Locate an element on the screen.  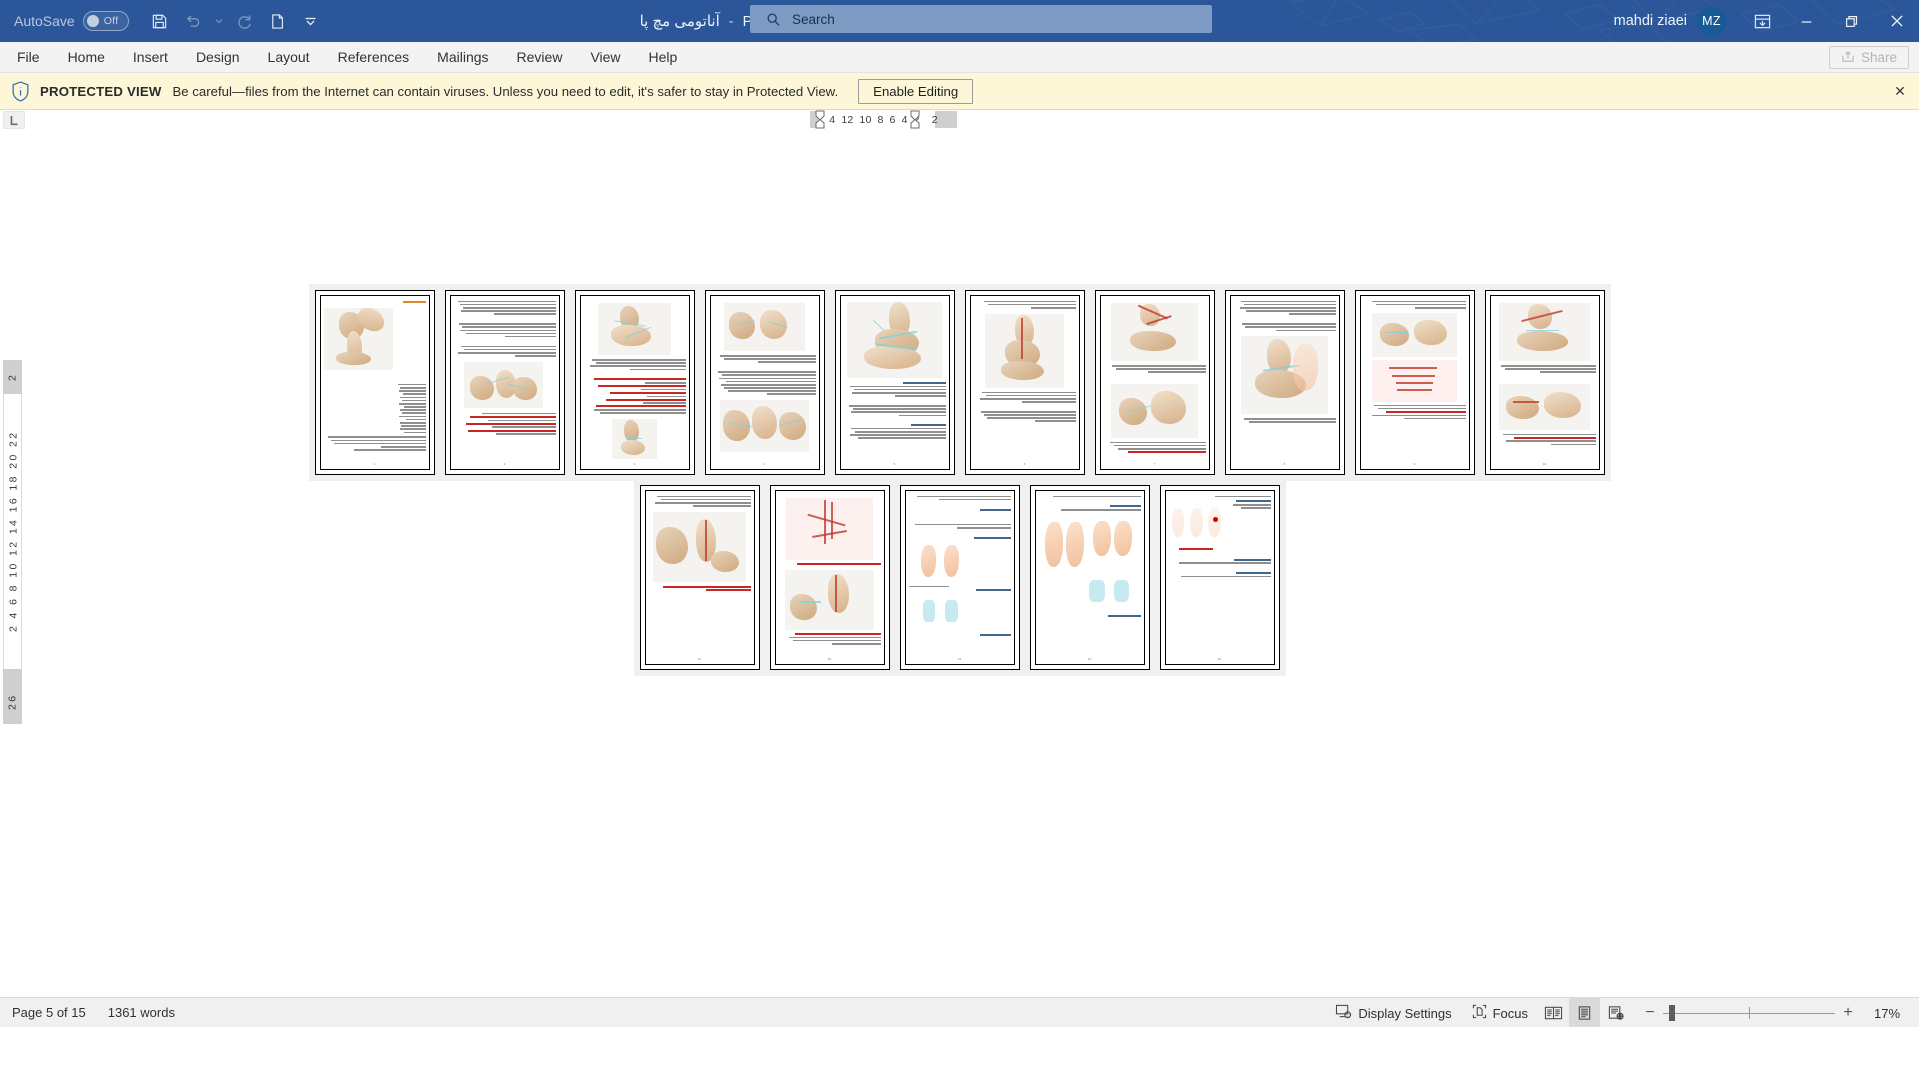
page-frame: 7 is located at coordinates (1154, 382).